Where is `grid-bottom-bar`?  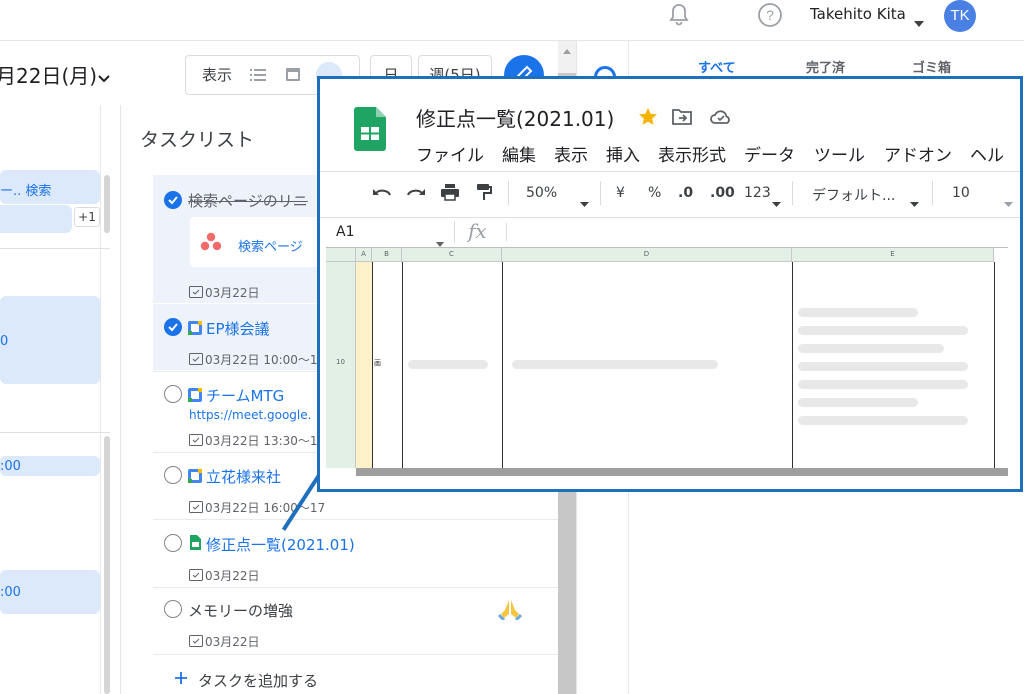 grid-bottom-bar is located at coordinates (682, 472).